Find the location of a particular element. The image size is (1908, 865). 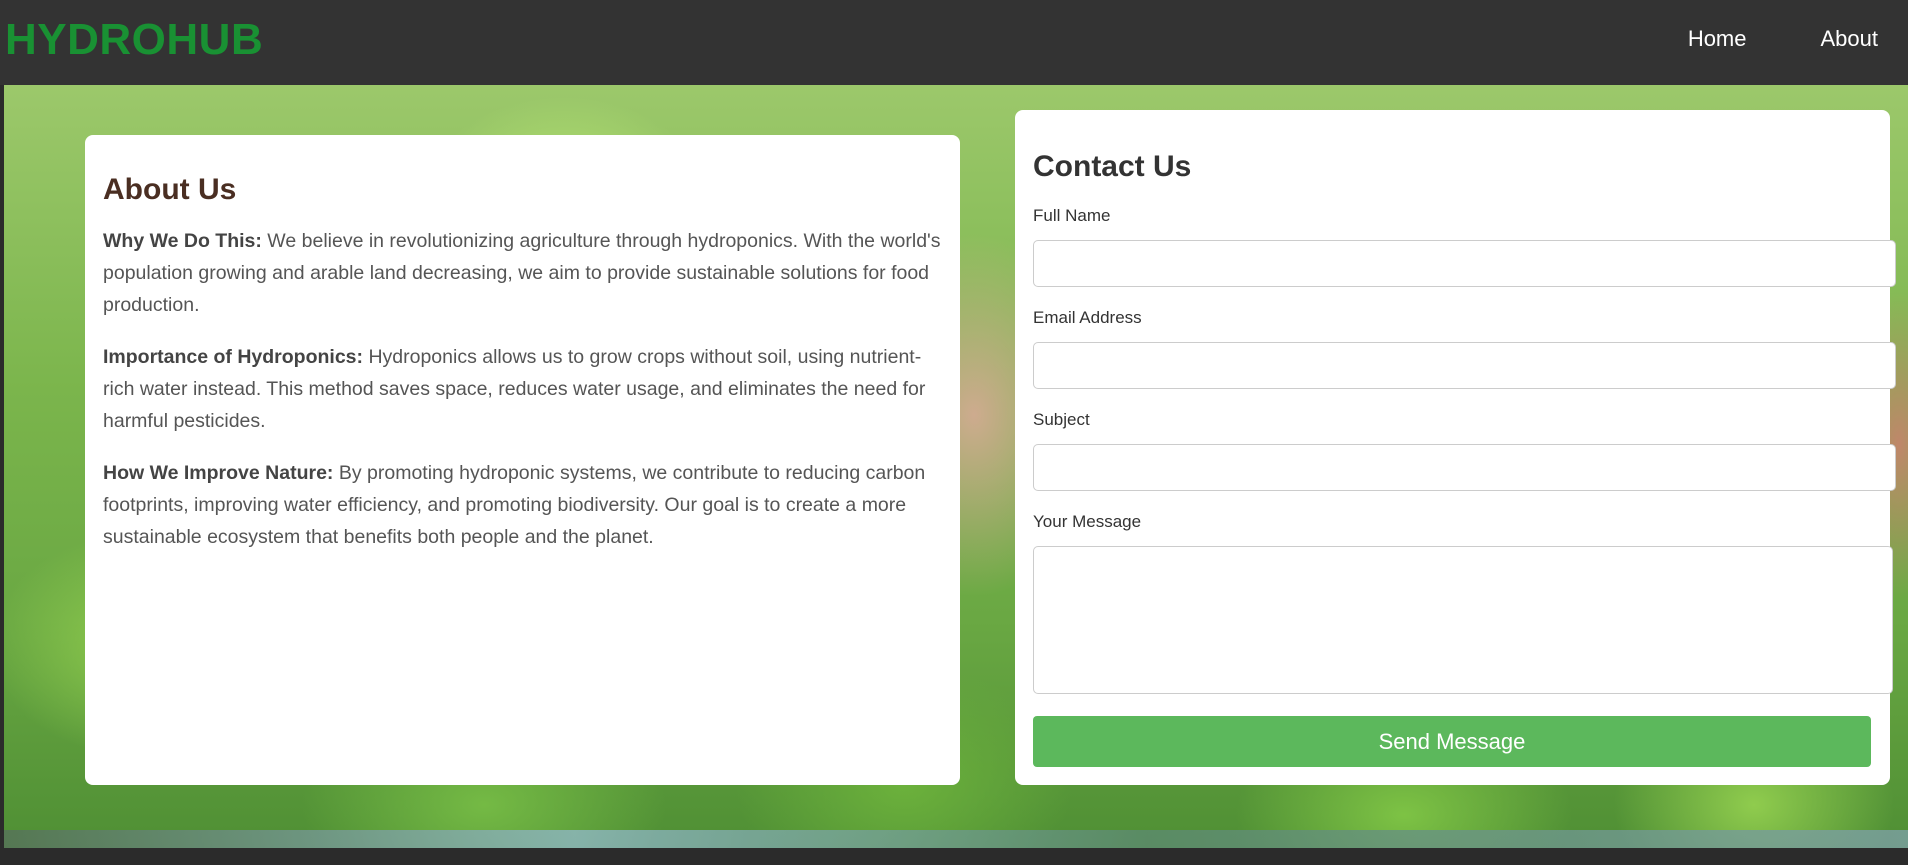

send-message-button: Send Message is located at coordinates (1452, 741).